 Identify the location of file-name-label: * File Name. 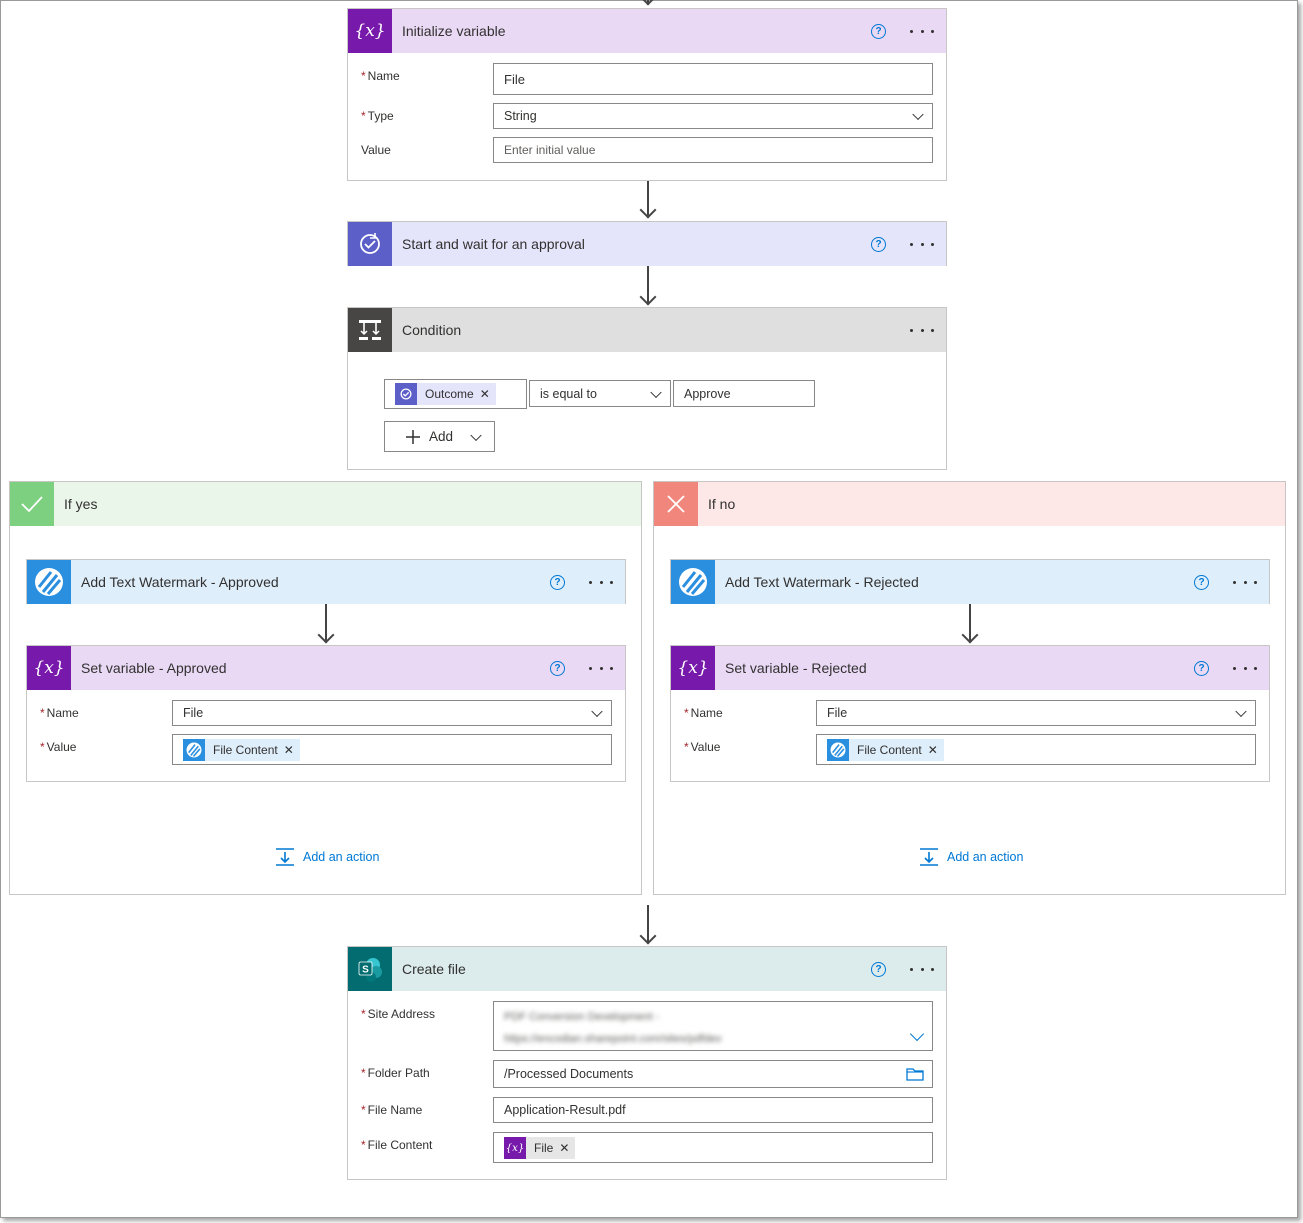
(392, 1110).